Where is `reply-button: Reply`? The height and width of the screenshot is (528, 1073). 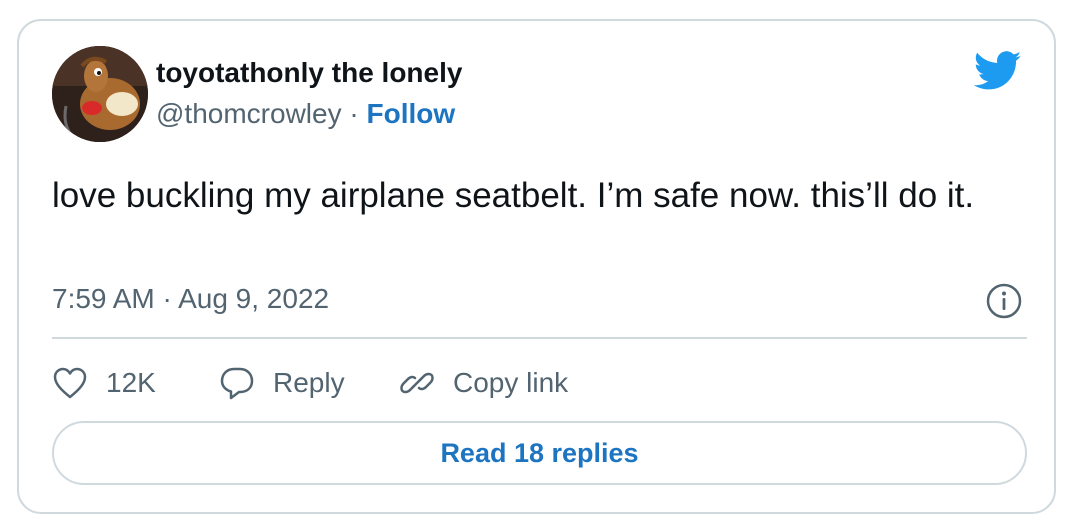 reply-button: Reply is located at coordinates (282, 383).